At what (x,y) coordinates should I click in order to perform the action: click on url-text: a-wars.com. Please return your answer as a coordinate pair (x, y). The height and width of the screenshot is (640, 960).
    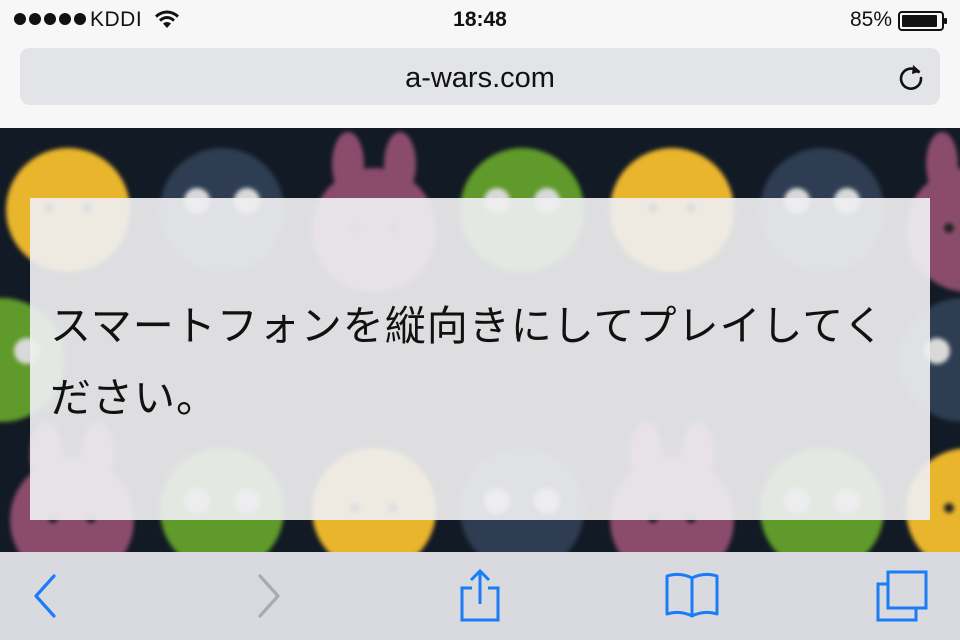
    Looking at the image, I should click on (480, 78).